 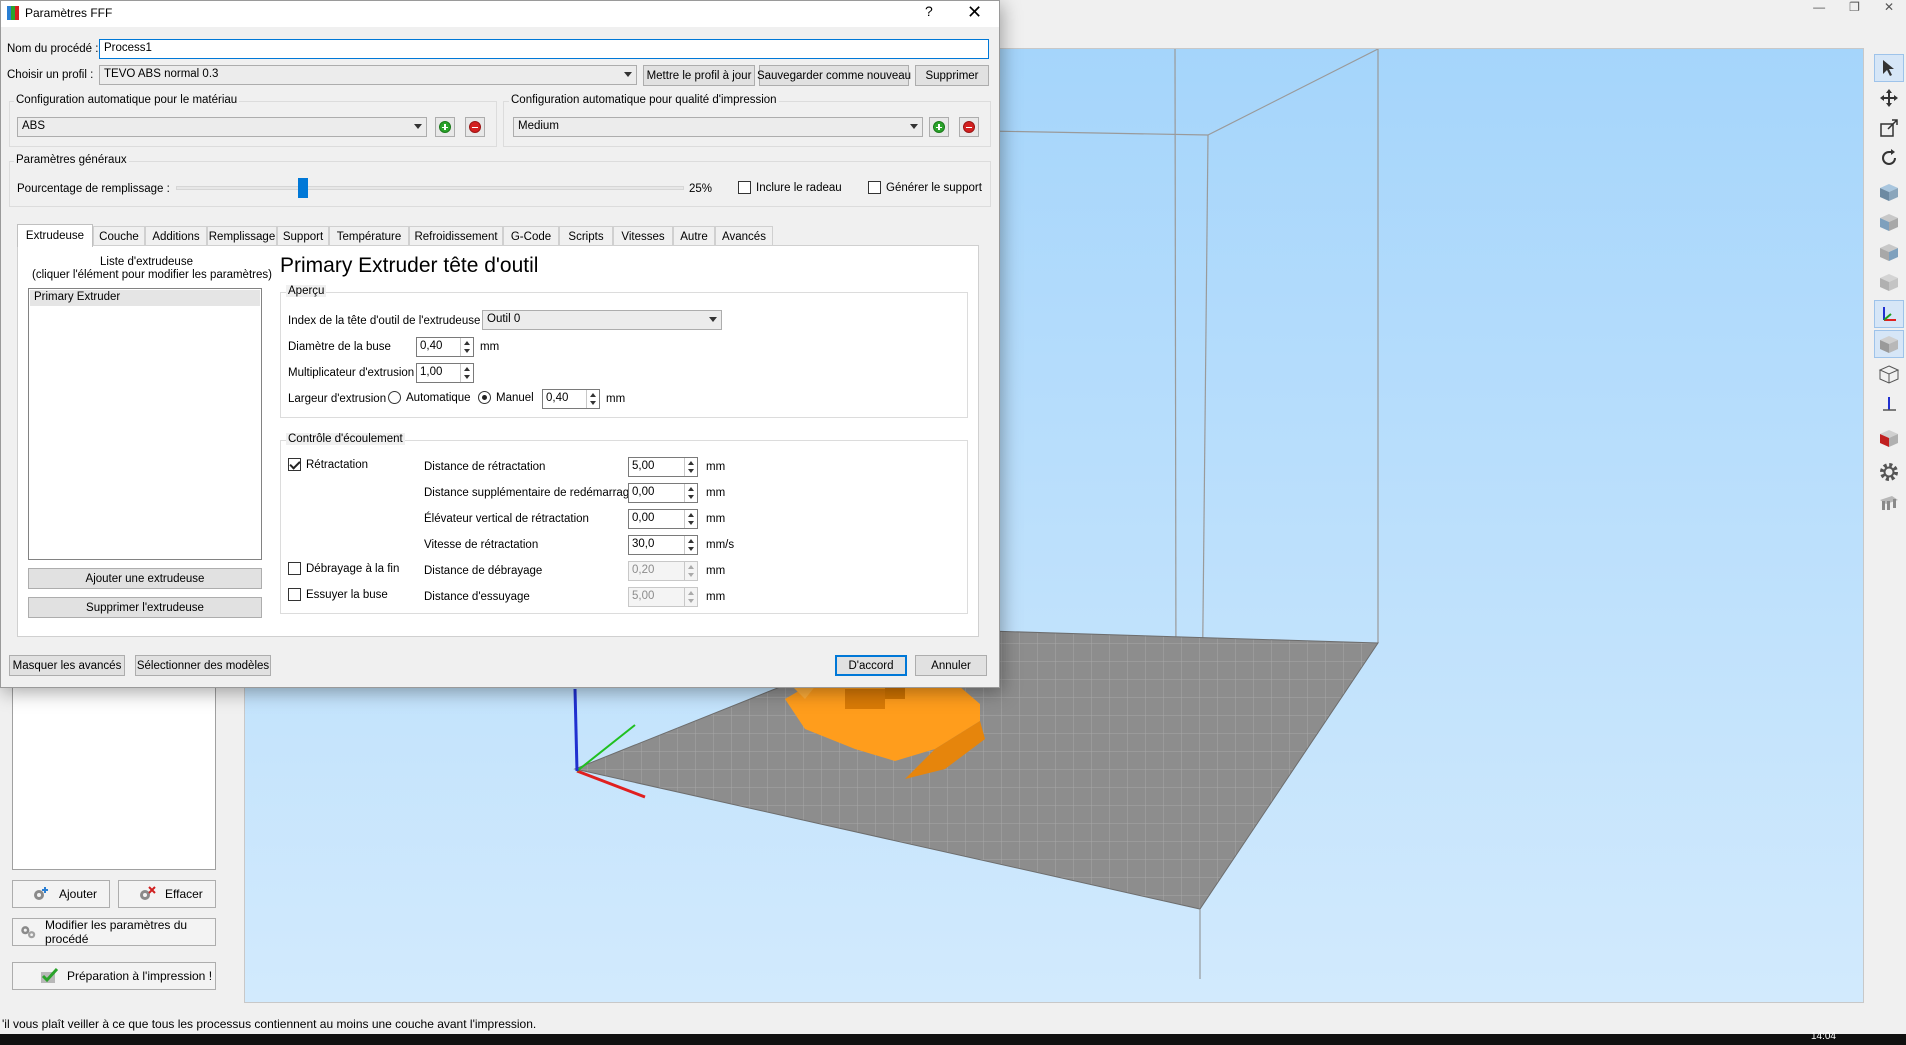 What do you see at coordinates (871, 665) in the screenshot?
I see `ok-button: D'accord` at bounding box center [871, 665].